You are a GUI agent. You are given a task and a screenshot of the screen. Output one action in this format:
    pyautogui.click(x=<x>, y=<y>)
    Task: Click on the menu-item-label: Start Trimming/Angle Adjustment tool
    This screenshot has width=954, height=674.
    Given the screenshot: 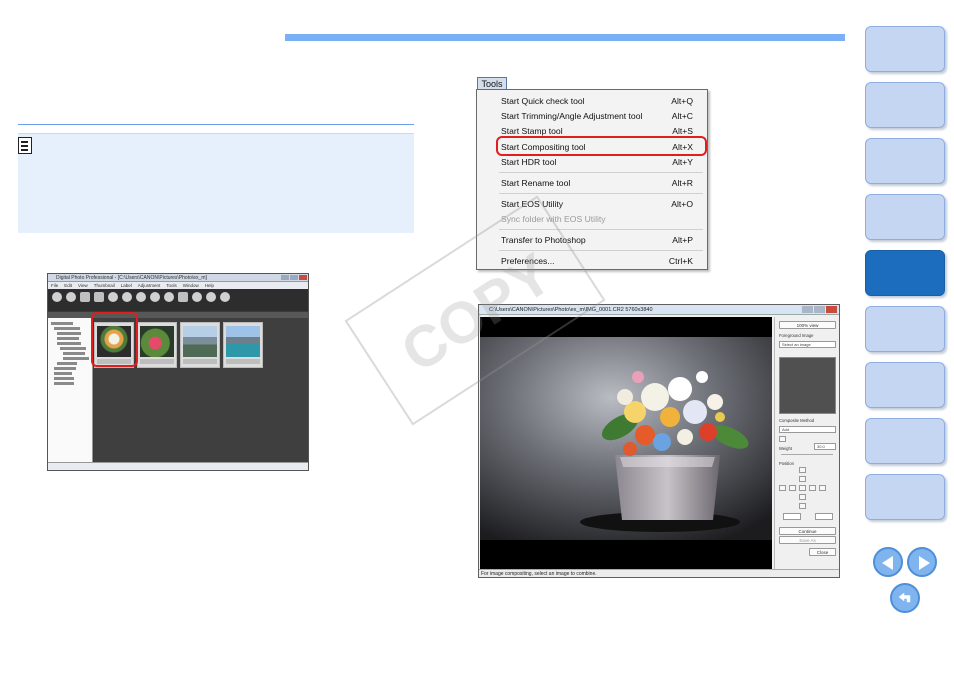 What is the action you would take?
    pyautogui.click(x=572, y=116)
    